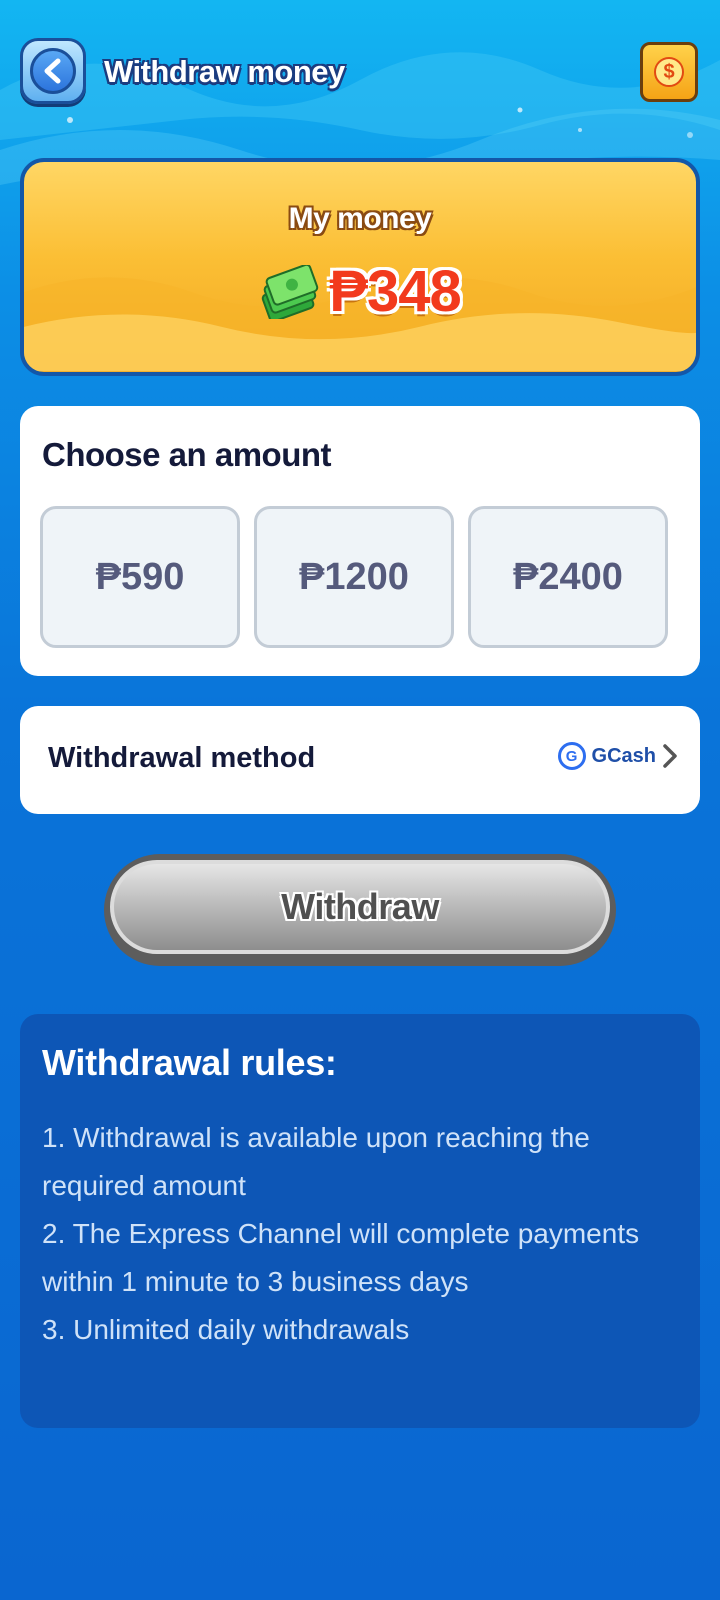  Describe the element at coordinates (568, 577) in the screenshot. I see `amount-option-2400: ₱2400` at that location.